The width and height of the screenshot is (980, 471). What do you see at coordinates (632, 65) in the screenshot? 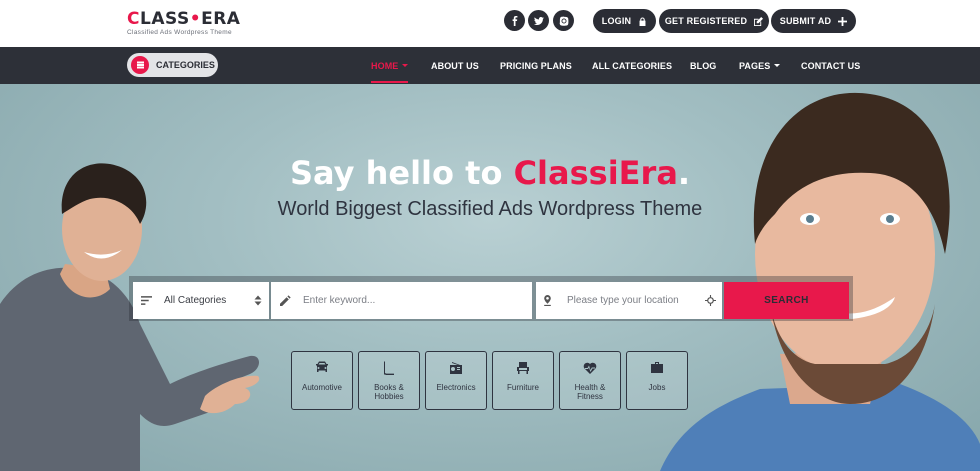
I see `nav-all-categories: ALL CATEGORIES` at bounding box center [632, 65].